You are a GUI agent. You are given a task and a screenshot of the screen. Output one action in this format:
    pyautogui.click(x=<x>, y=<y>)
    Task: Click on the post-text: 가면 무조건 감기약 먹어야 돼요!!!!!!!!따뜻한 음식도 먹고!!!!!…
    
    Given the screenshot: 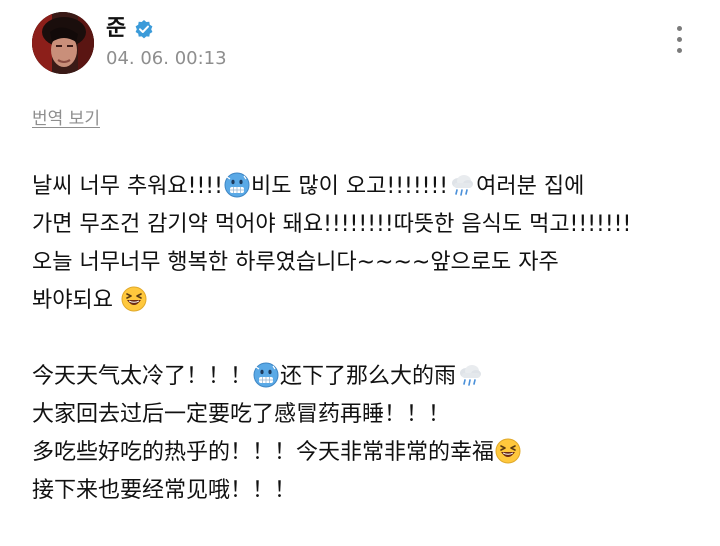 What is the action you would take?
    pyautogui.click(x=332, y=224)
    